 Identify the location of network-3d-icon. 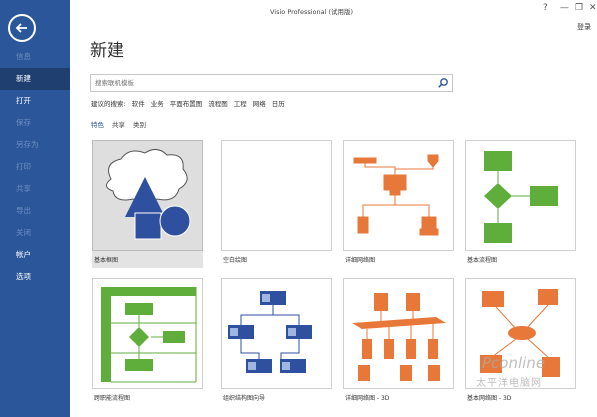
(399, 337).